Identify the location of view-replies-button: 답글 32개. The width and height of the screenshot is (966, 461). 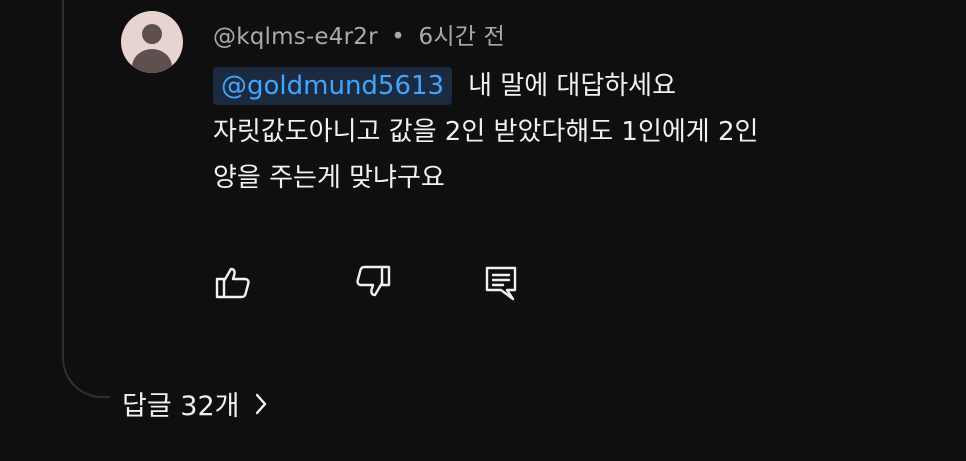
(195, 404).